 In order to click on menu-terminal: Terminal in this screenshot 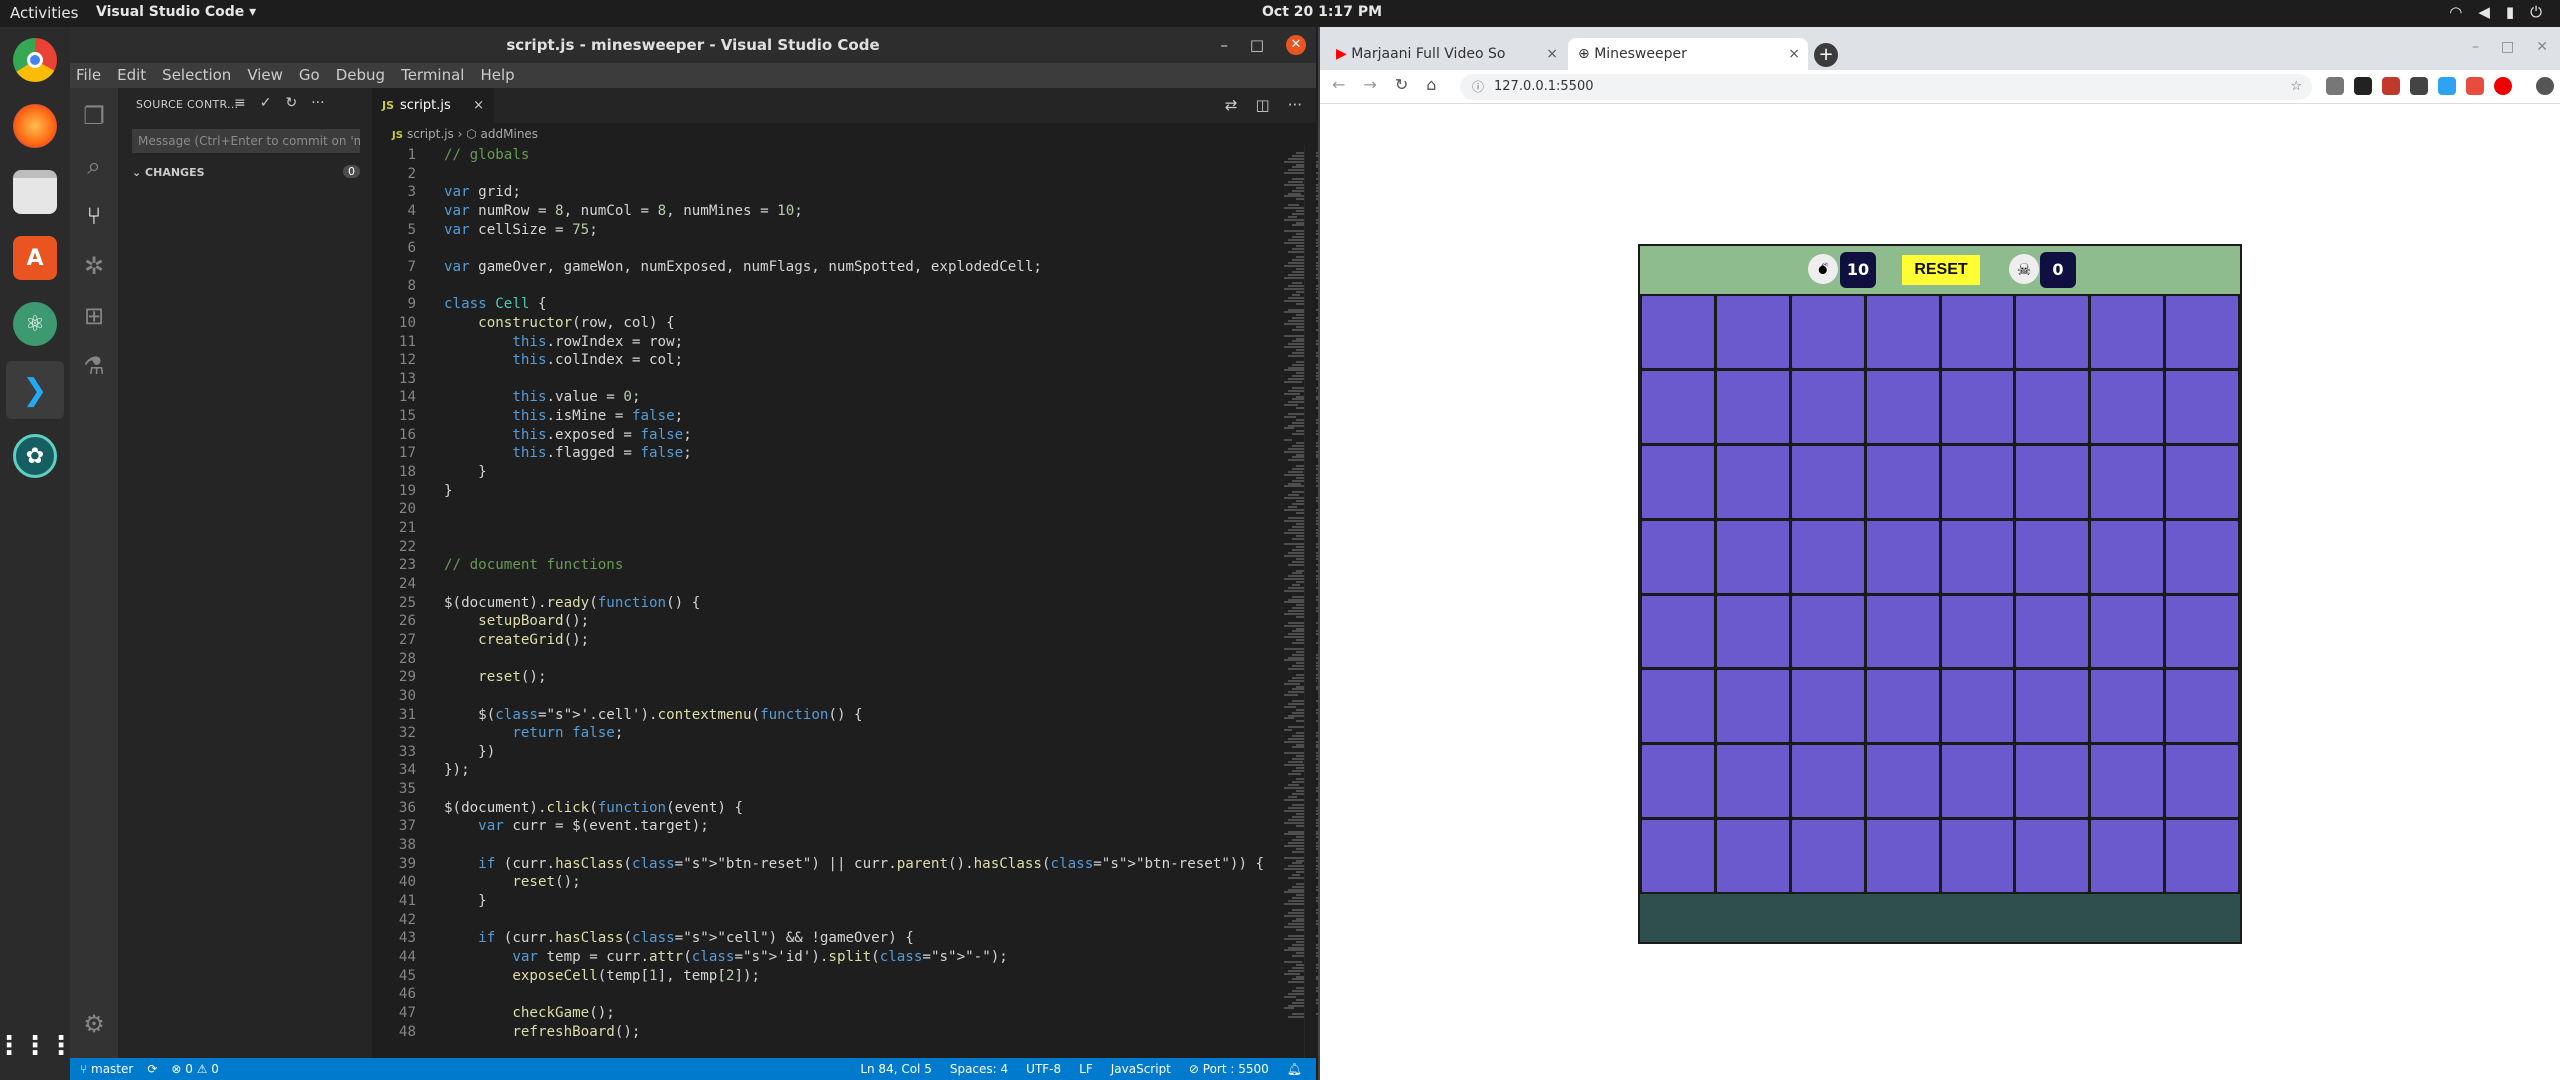, I will do `click(432, 75)`.